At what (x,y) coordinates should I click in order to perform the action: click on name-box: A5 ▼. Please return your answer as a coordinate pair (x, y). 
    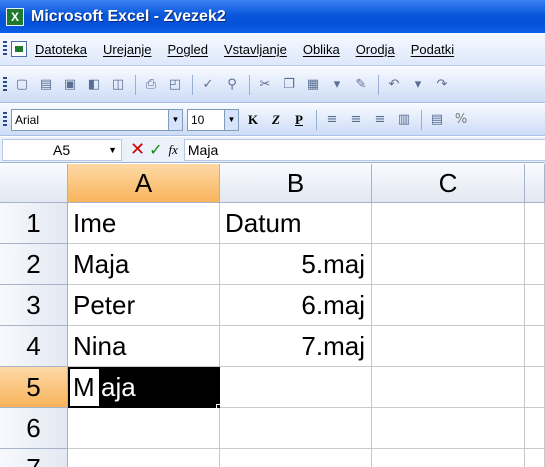
    Looking at the image, I should click on (62, 149).